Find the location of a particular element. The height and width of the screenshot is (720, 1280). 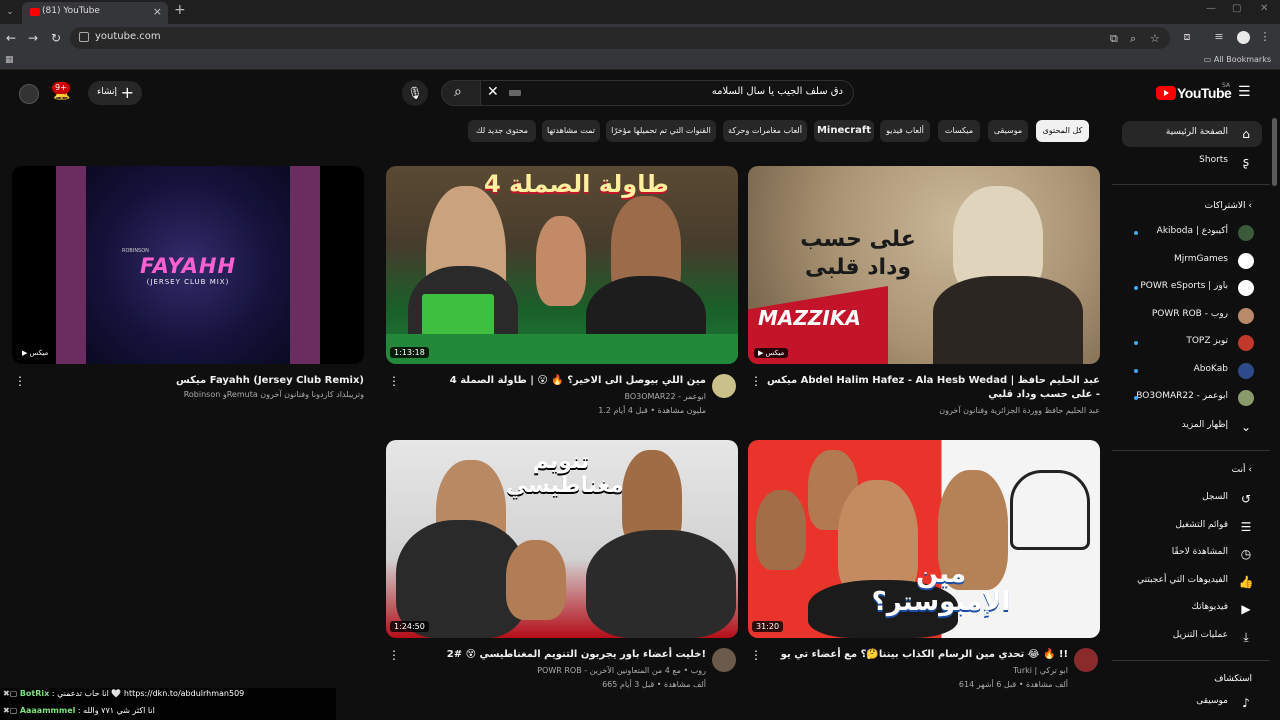

create-button: إنشاء + is located at coordinates (115, 93).